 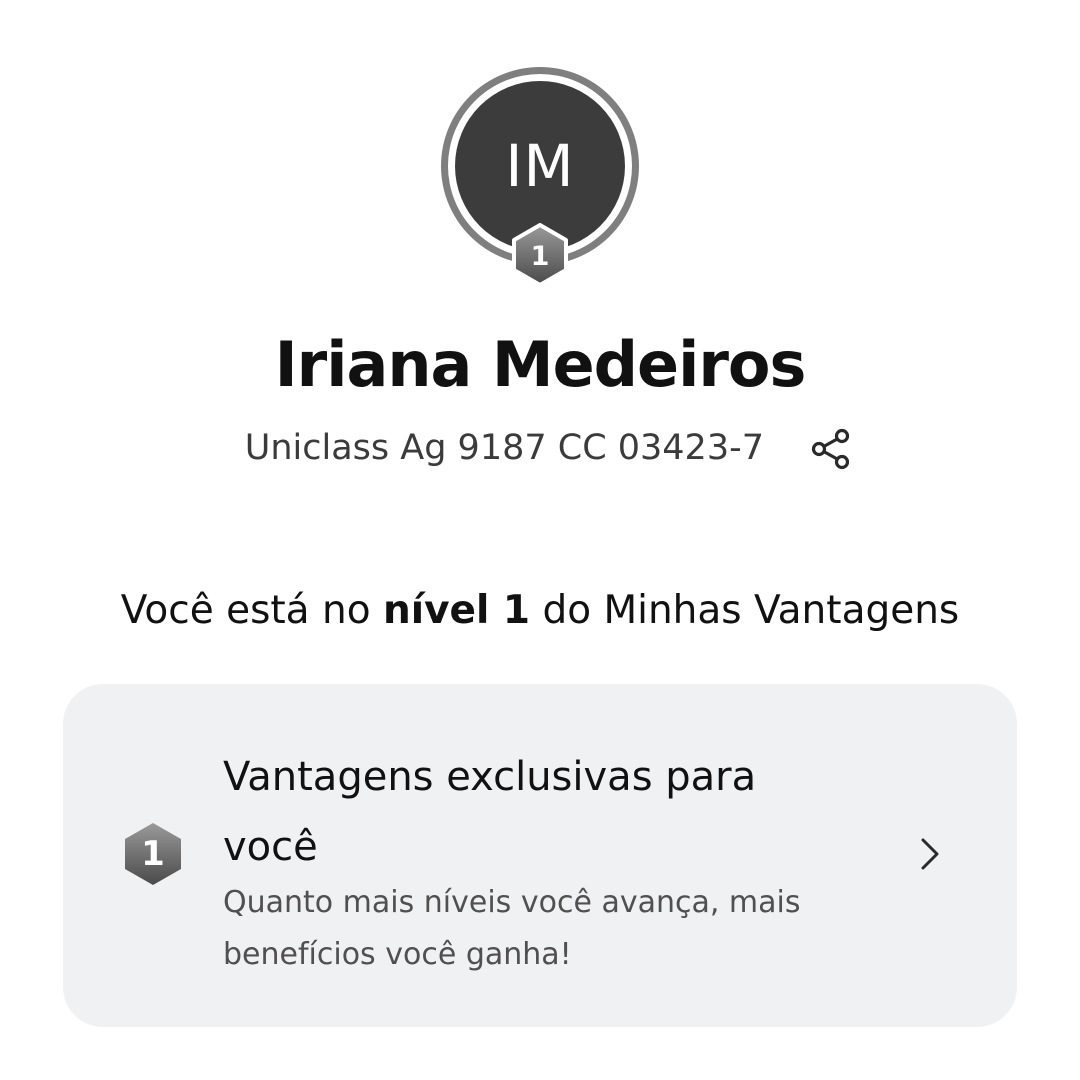 What do you see at coordinates (540, 364) in the screenshot?
I see `user-name: Iriana Medeiros` at bounding box center [540, 364].